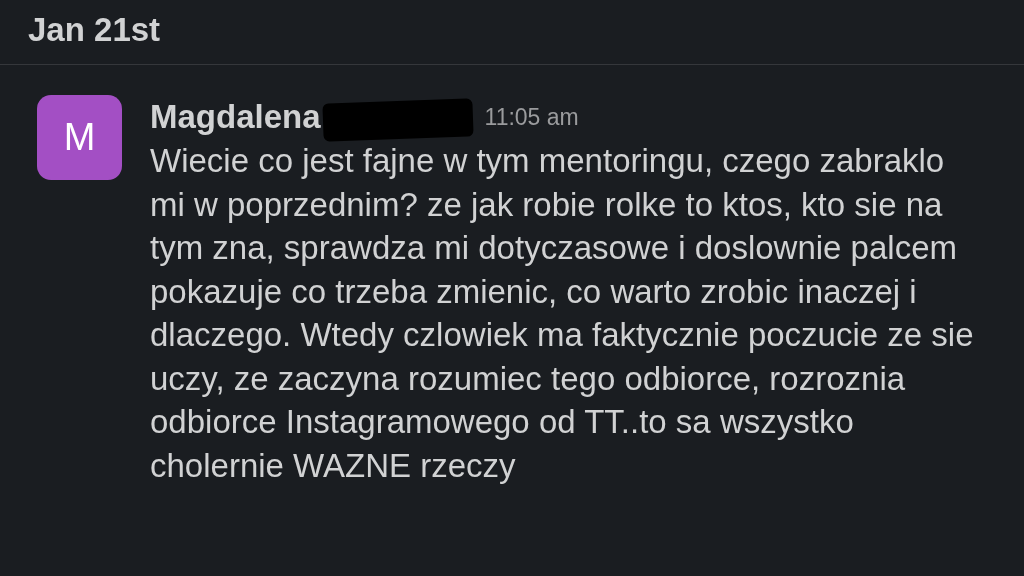  I want to click on message-time: 11:05 am, so click(531, 117).